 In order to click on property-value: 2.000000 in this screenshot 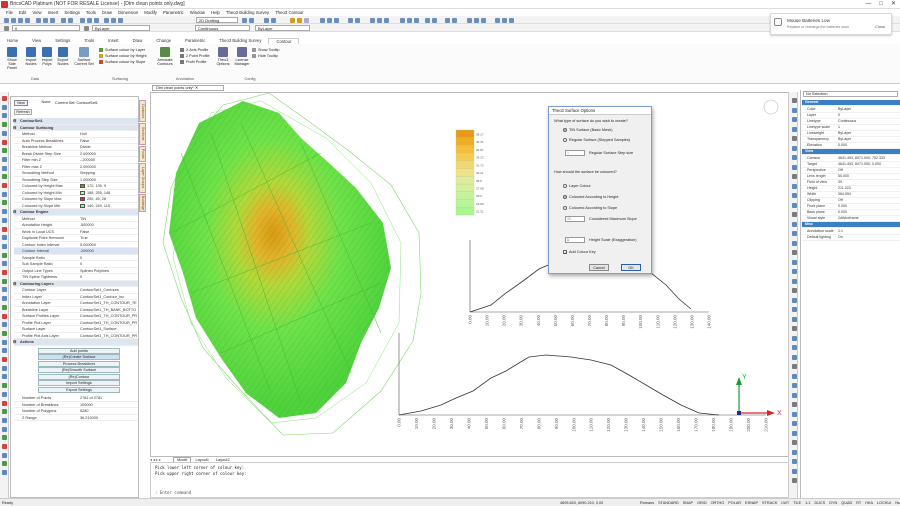, I will do `click(109, 154)`.